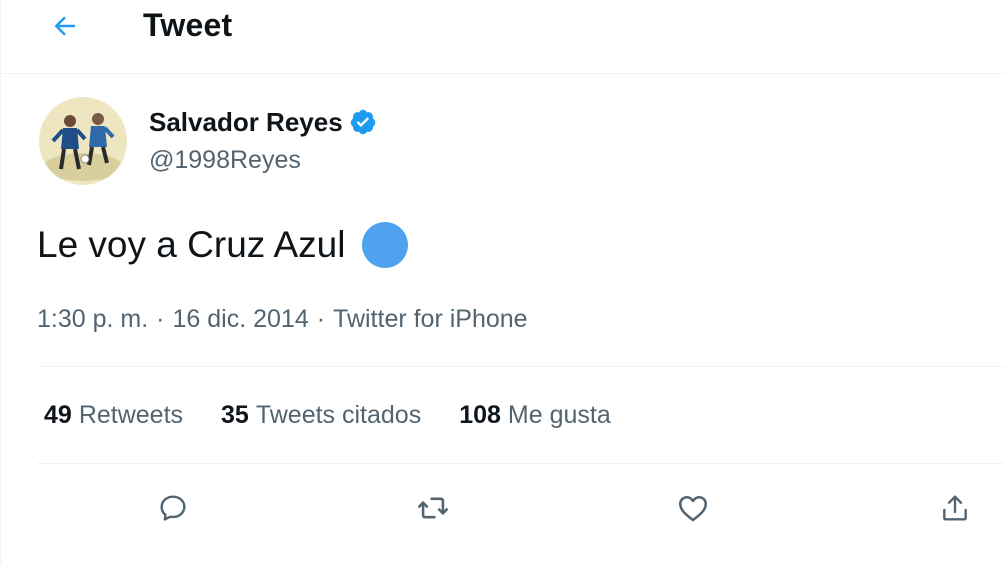  Describe the element at coordinates (58, 415) in the screenshot. I see `retweets-count: 49` at that location.